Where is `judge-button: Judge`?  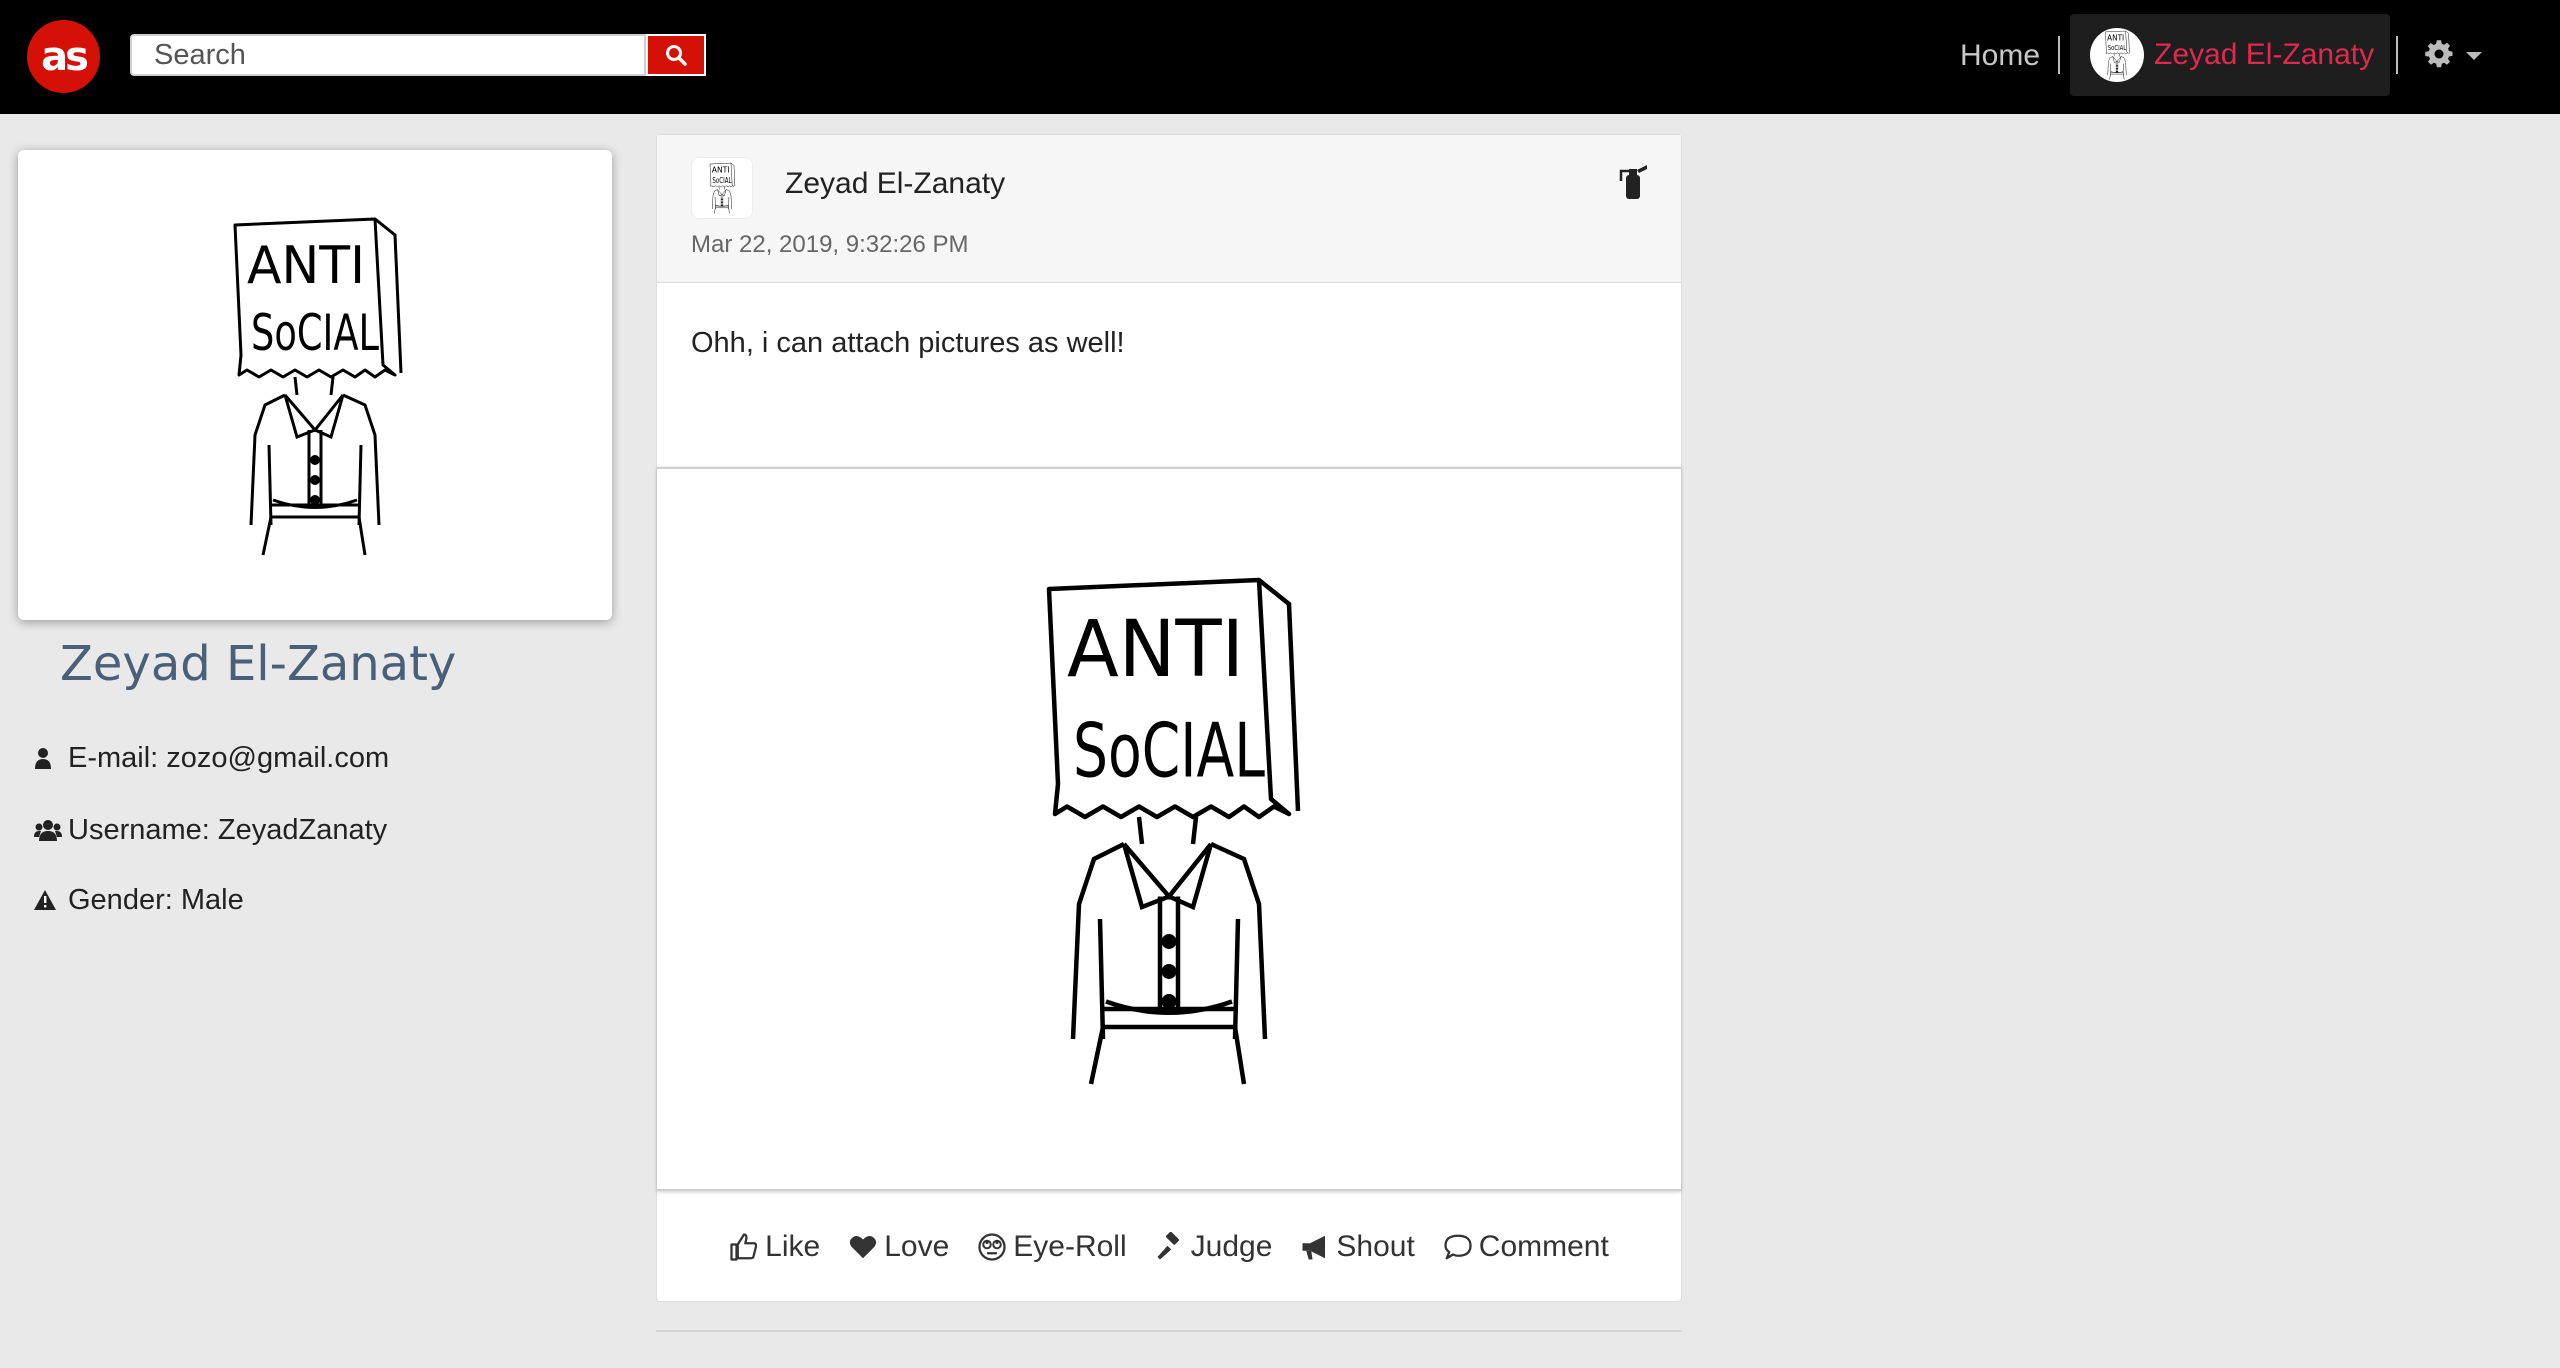
judge-button: Judge is located at coordinates (1214, 1247).